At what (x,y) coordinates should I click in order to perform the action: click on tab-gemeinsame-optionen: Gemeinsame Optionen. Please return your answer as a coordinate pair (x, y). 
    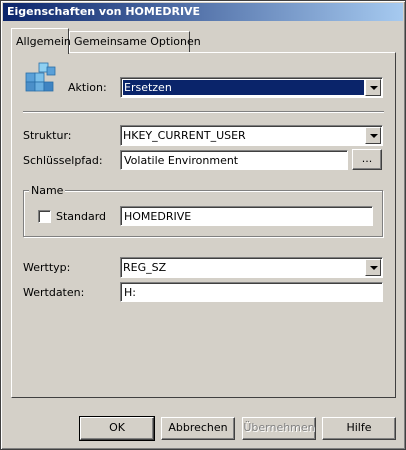
    Looking at the image, I should click on (135, 42).